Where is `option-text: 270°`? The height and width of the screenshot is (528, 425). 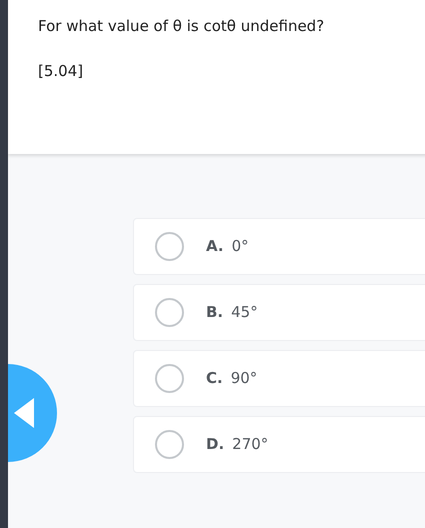 option-text: 270° is located at coordinates (250, 445).